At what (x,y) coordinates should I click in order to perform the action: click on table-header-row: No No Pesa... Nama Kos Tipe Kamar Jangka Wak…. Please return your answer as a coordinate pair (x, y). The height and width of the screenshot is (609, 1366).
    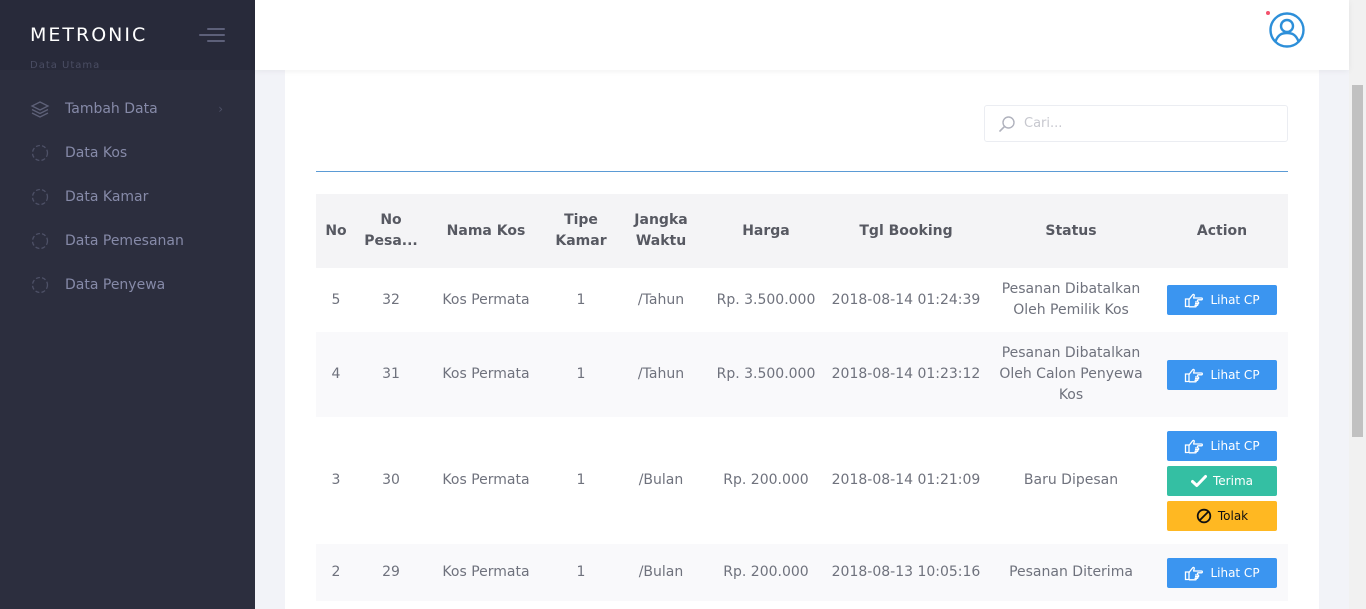
    Looking at the image, I should click on (802, 231).